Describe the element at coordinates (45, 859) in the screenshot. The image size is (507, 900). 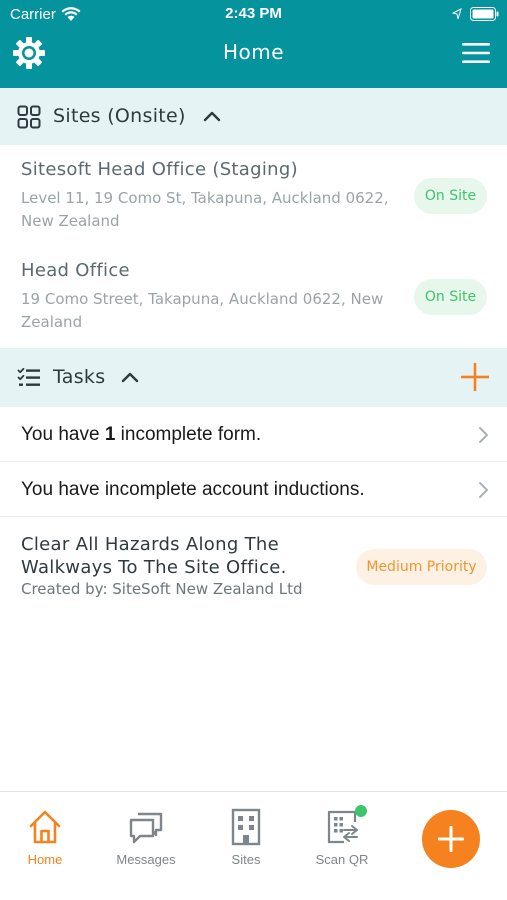
I see `tab-label: Home` at that location.